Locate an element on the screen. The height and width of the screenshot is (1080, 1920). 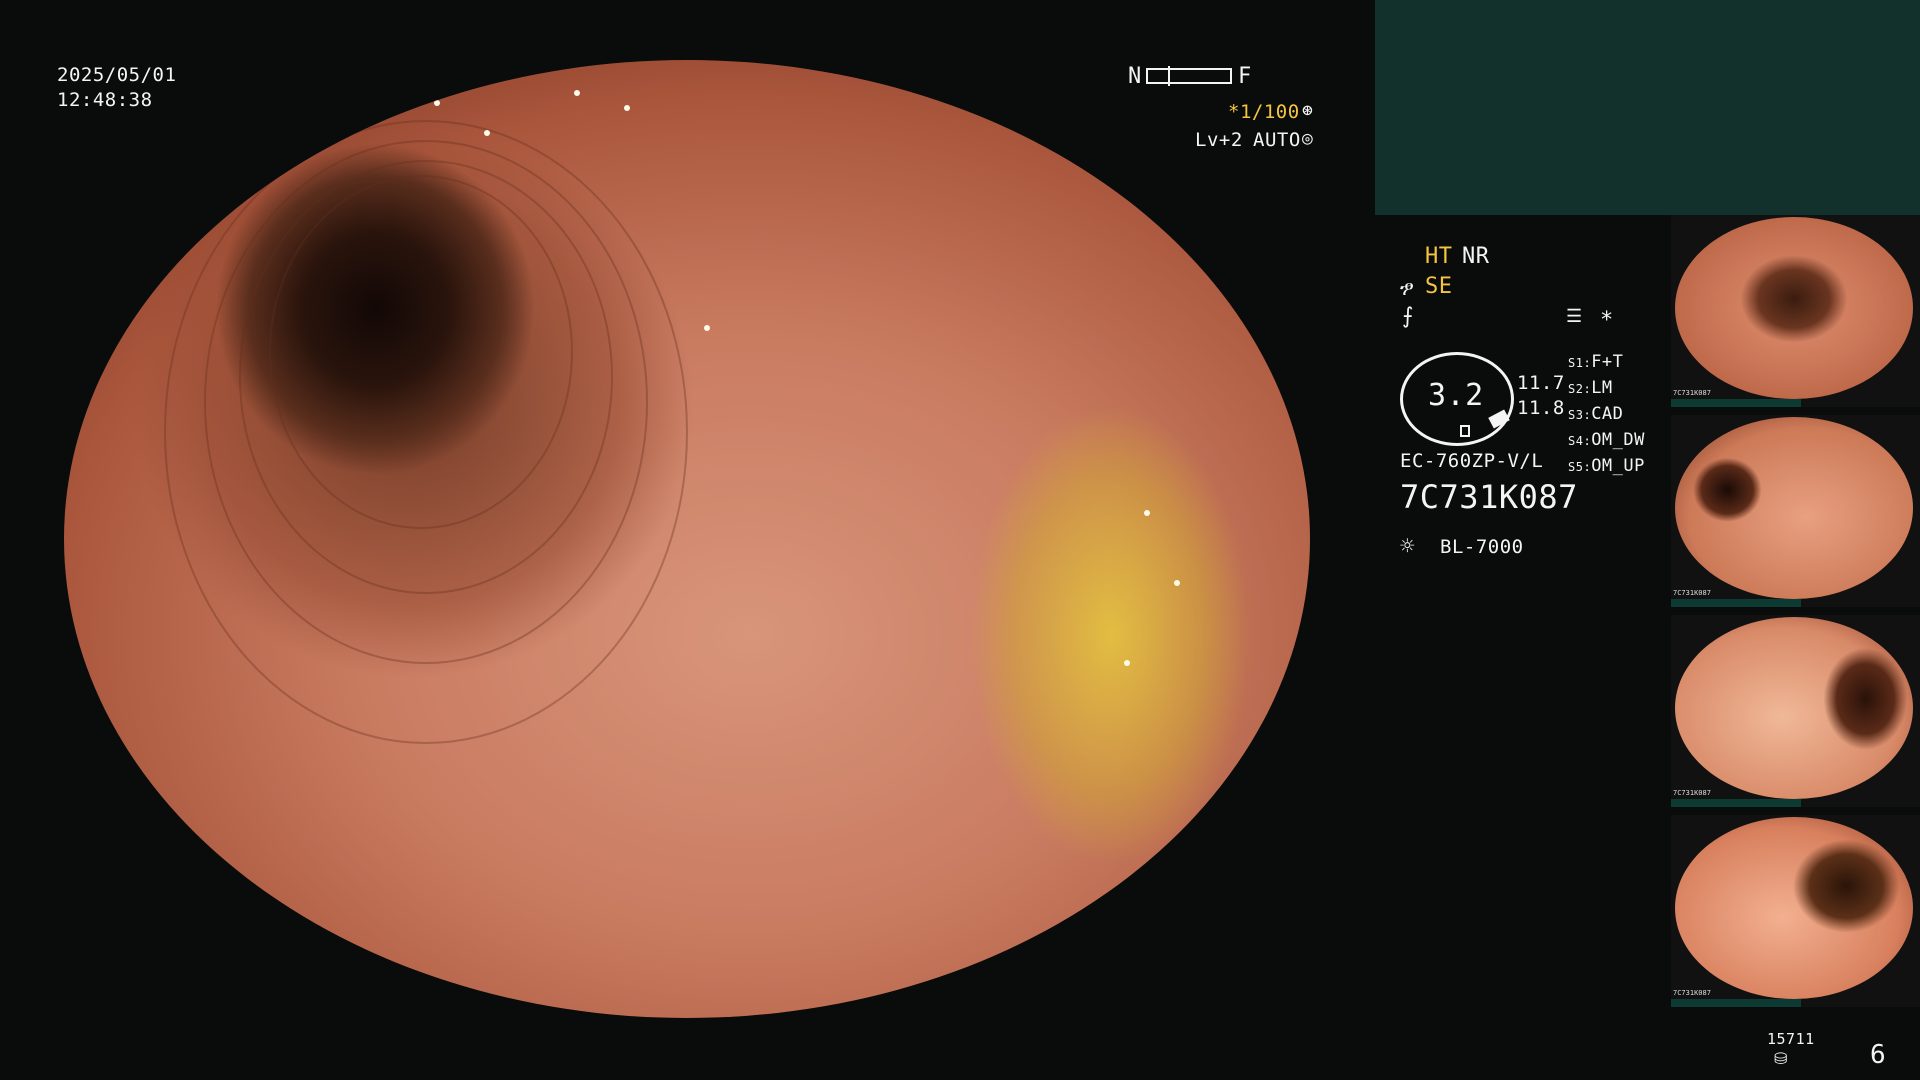
switch-list: S1:F+T S2:LM S3:CAD S4:OM_DW S5:OM_UP is located at coordinates (1606, 415).